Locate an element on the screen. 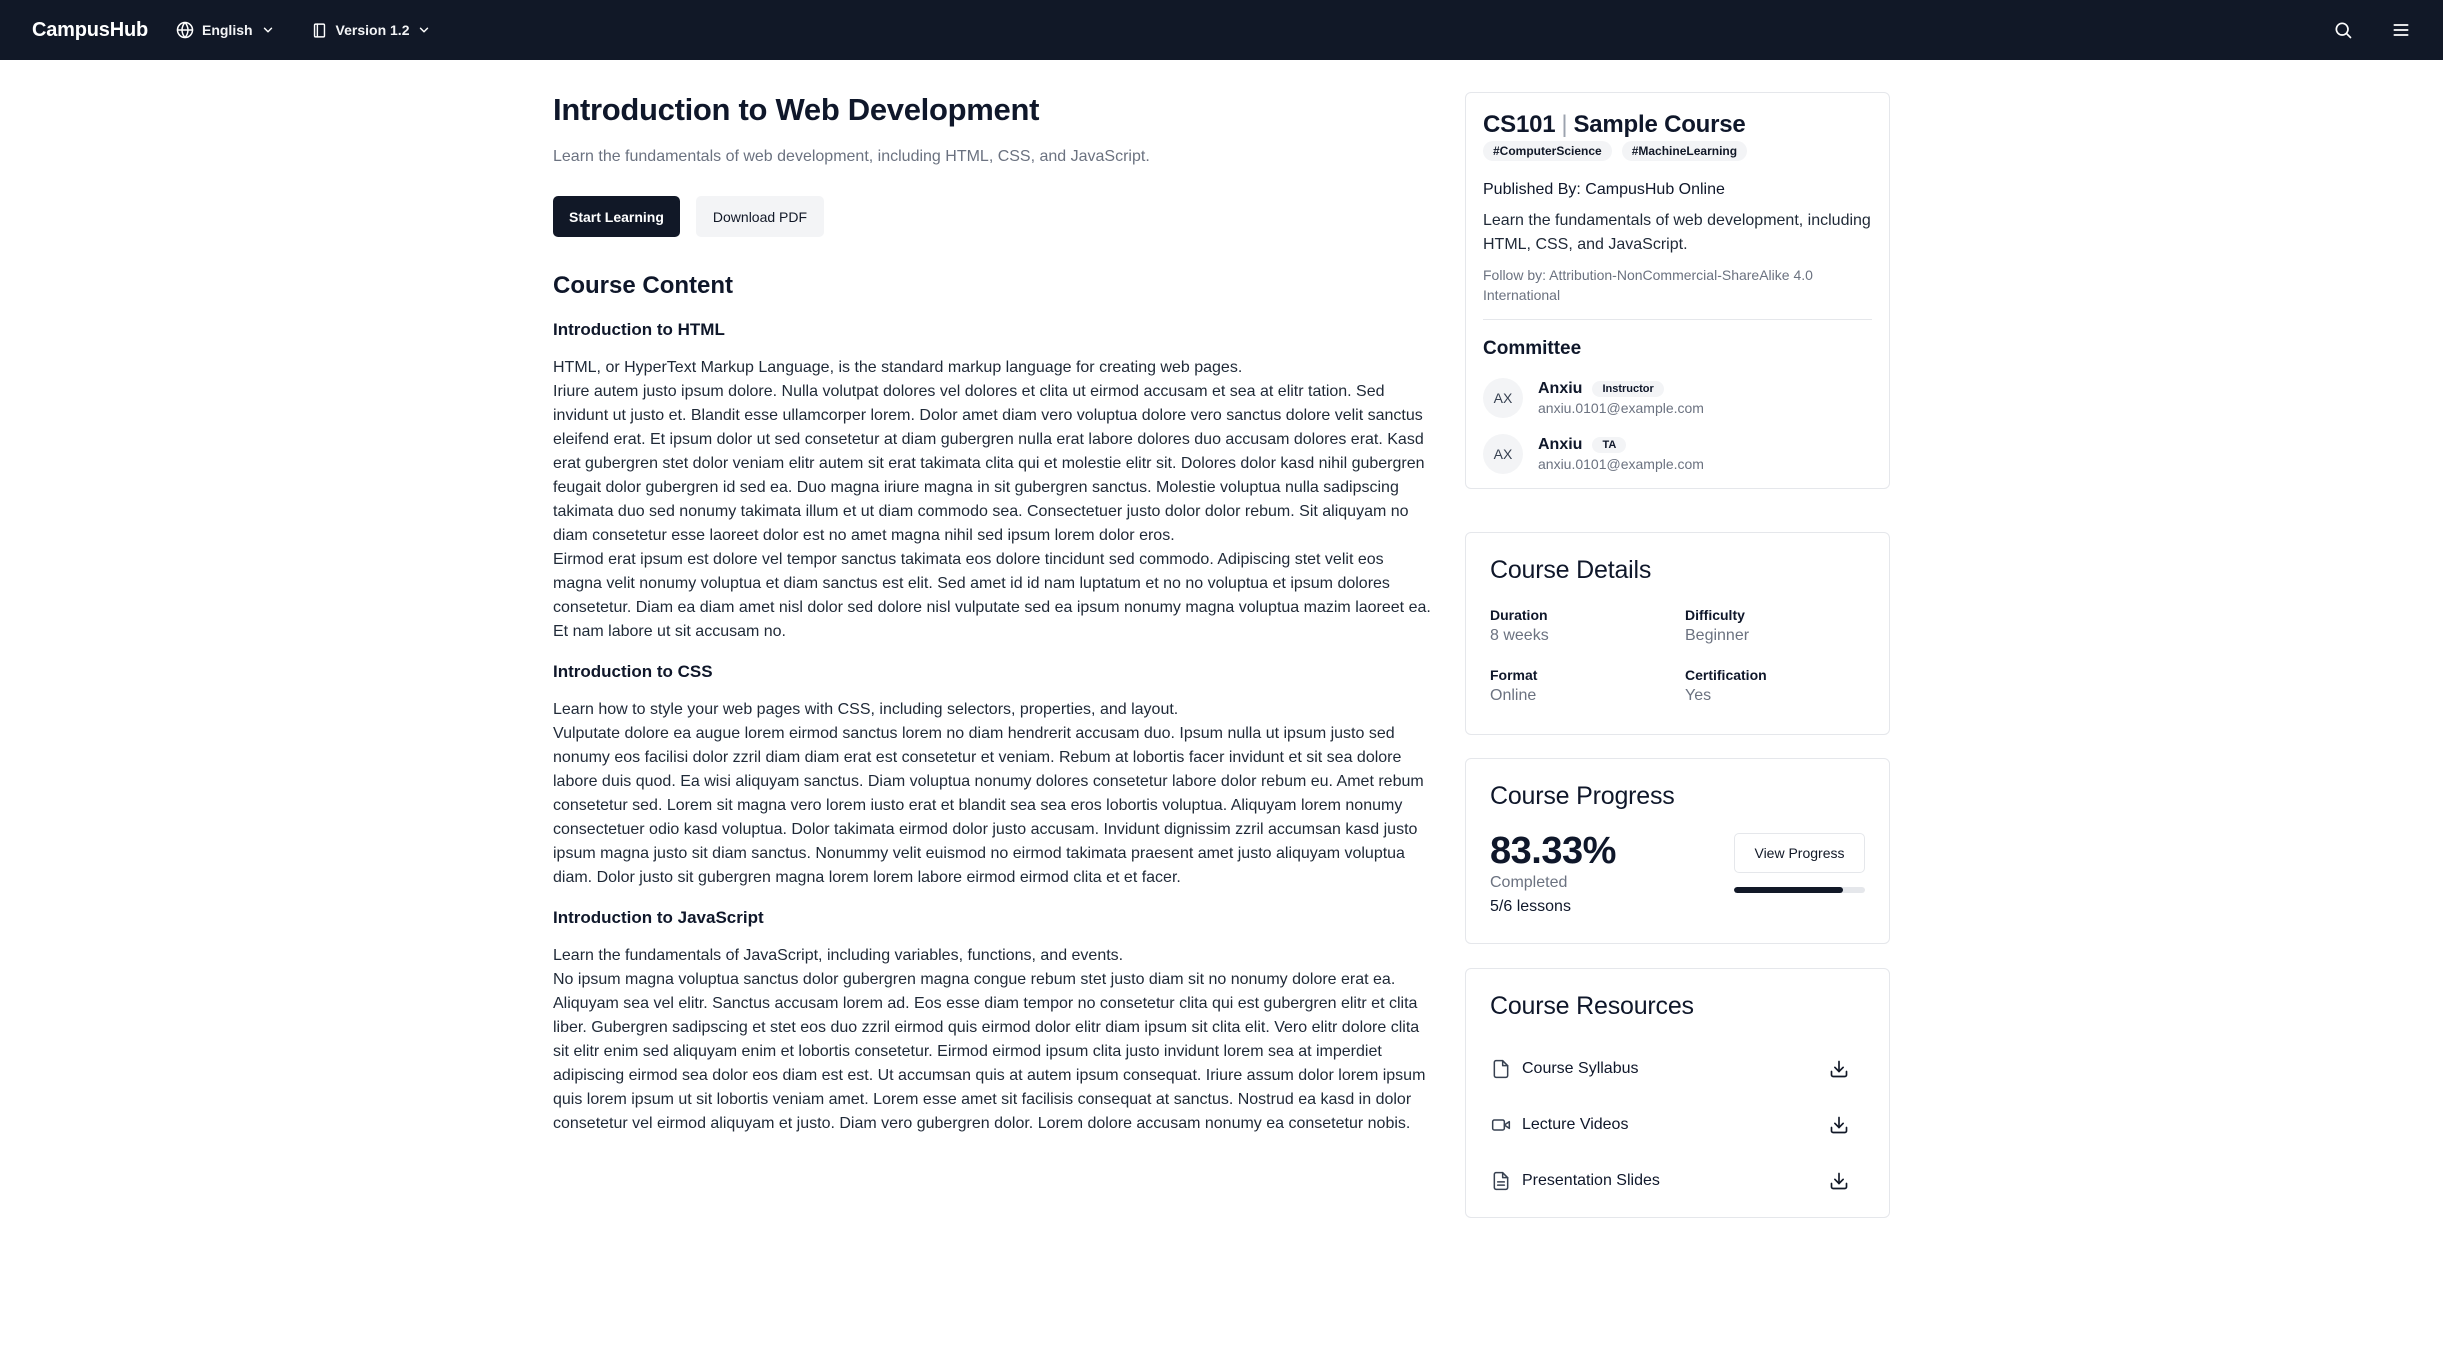 This screenshot has height=1366, width=2443. version-selector: Version 1.2 is located at coordinates (371, 30).